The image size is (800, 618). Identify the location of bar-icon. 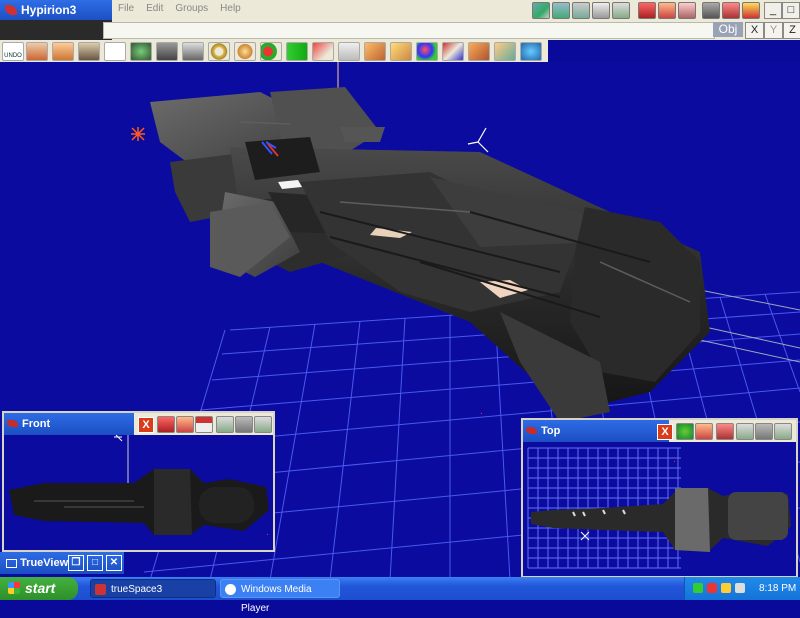
(375, 51).